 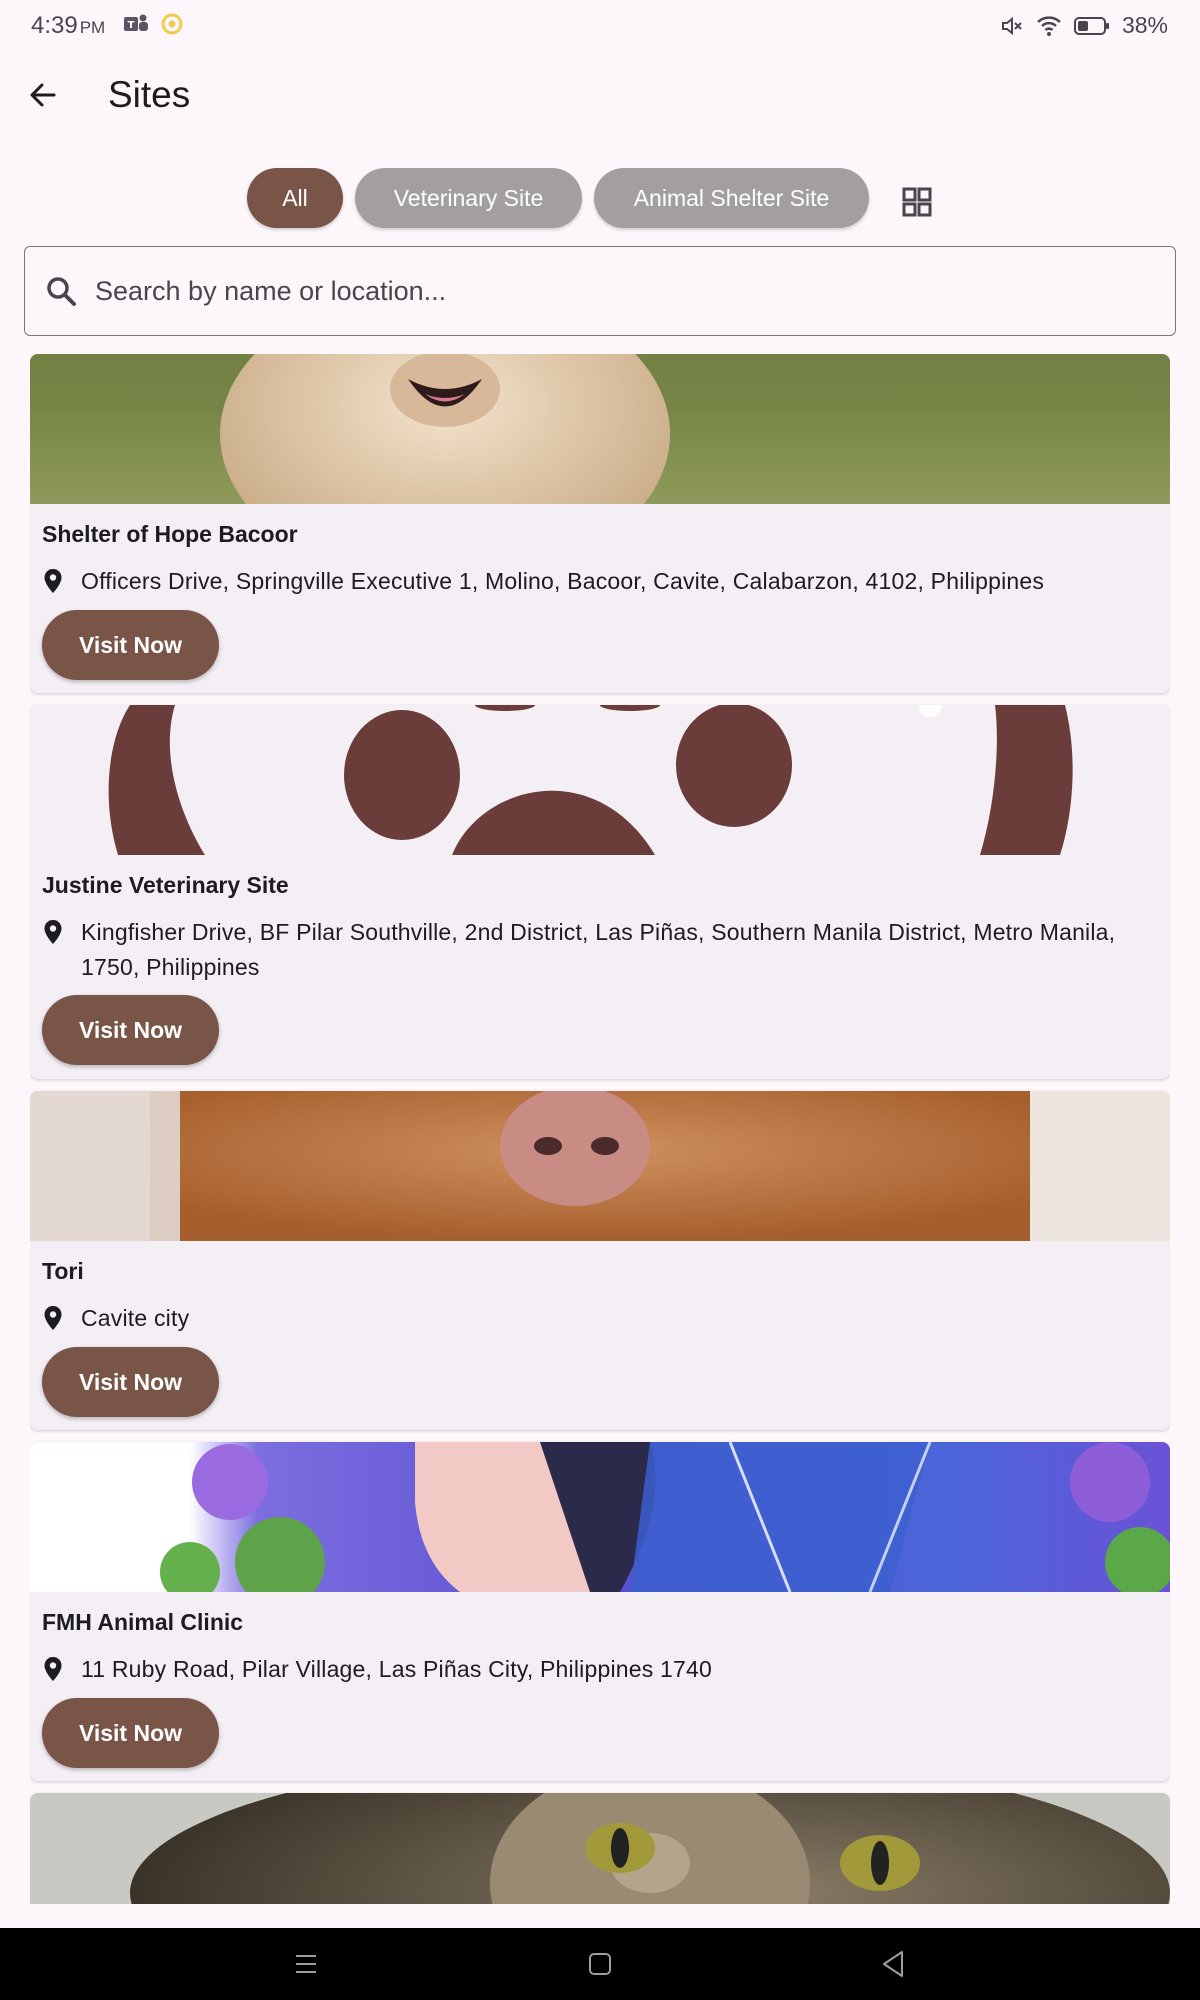 What do you see at coordinates (597, 1318) in the screenshot?
I see `site-location: Cavite city` at bounding box center [597, 1318].